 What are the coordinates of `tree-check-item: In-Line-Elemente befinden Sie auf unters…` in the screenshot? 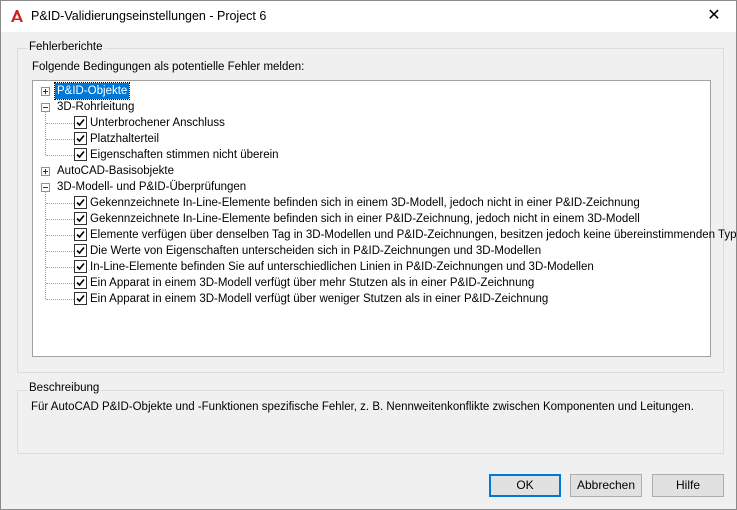 It's located at (370, 267).